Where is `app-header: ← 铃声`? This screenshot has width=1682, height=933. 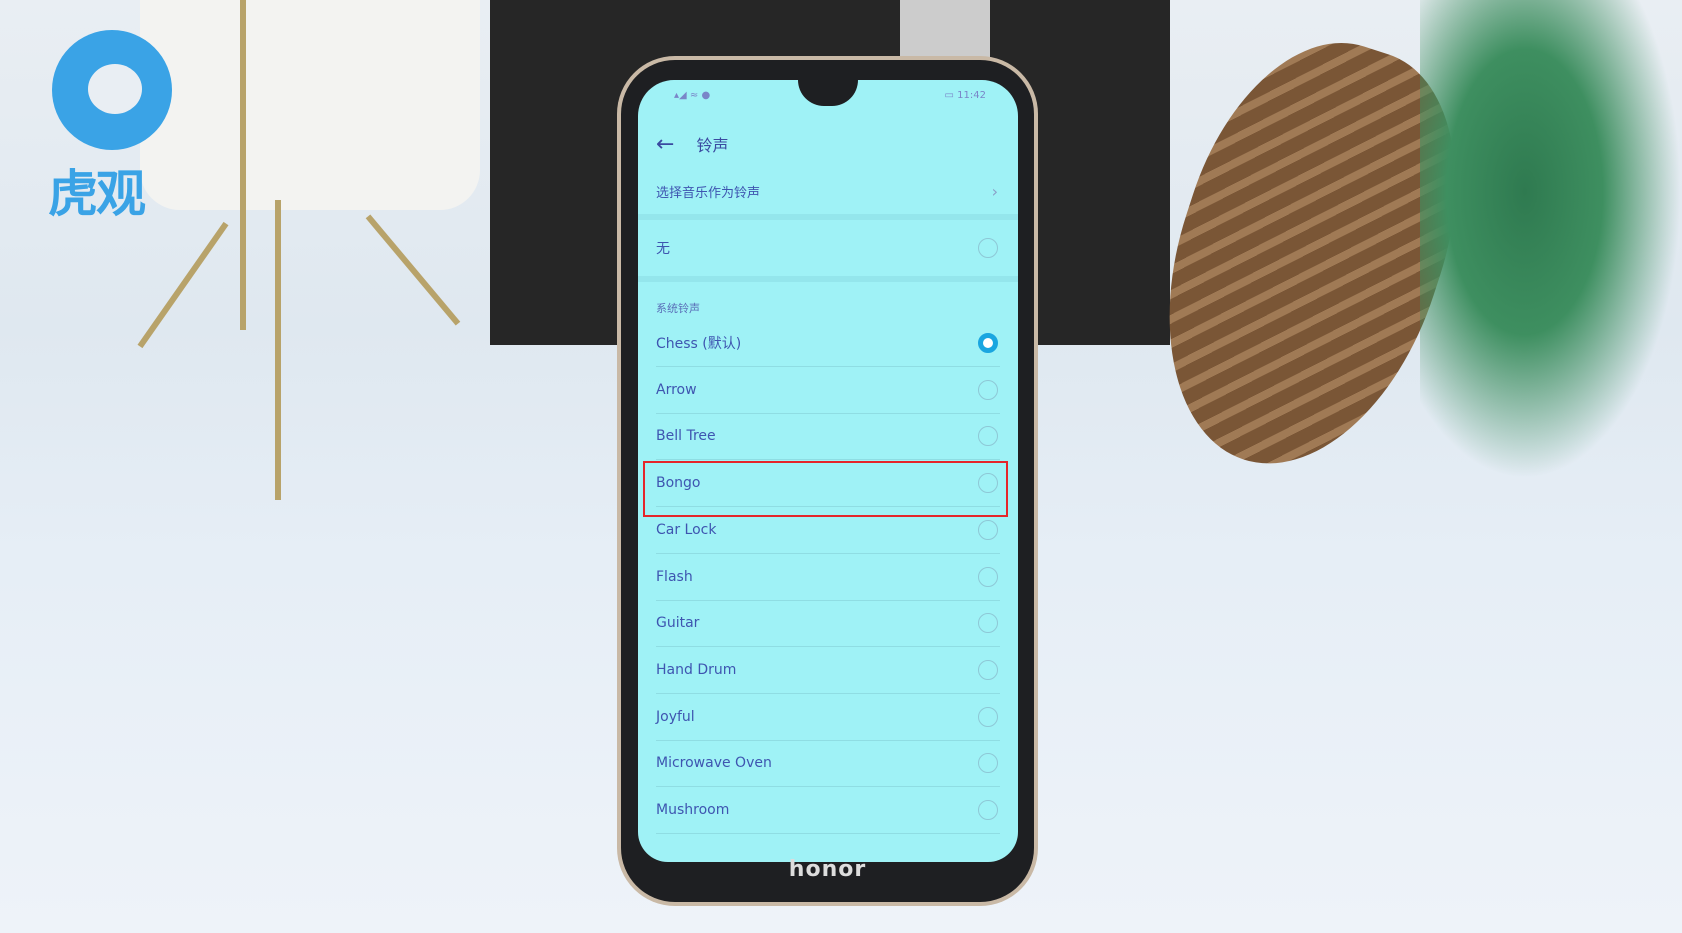 app-header: ← 铃声 is located at coordinates (828, 144).